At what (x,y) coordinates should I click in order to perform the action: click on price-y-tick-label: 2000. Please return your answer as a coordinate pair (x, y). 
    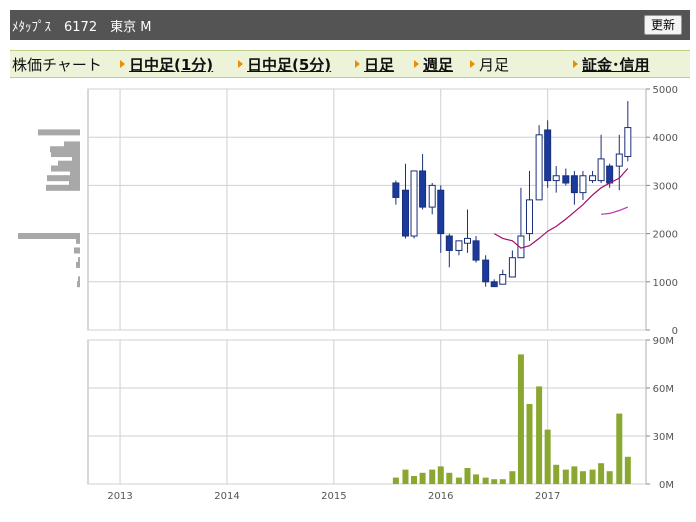
    Looking at the image, I should click on (665, 235).